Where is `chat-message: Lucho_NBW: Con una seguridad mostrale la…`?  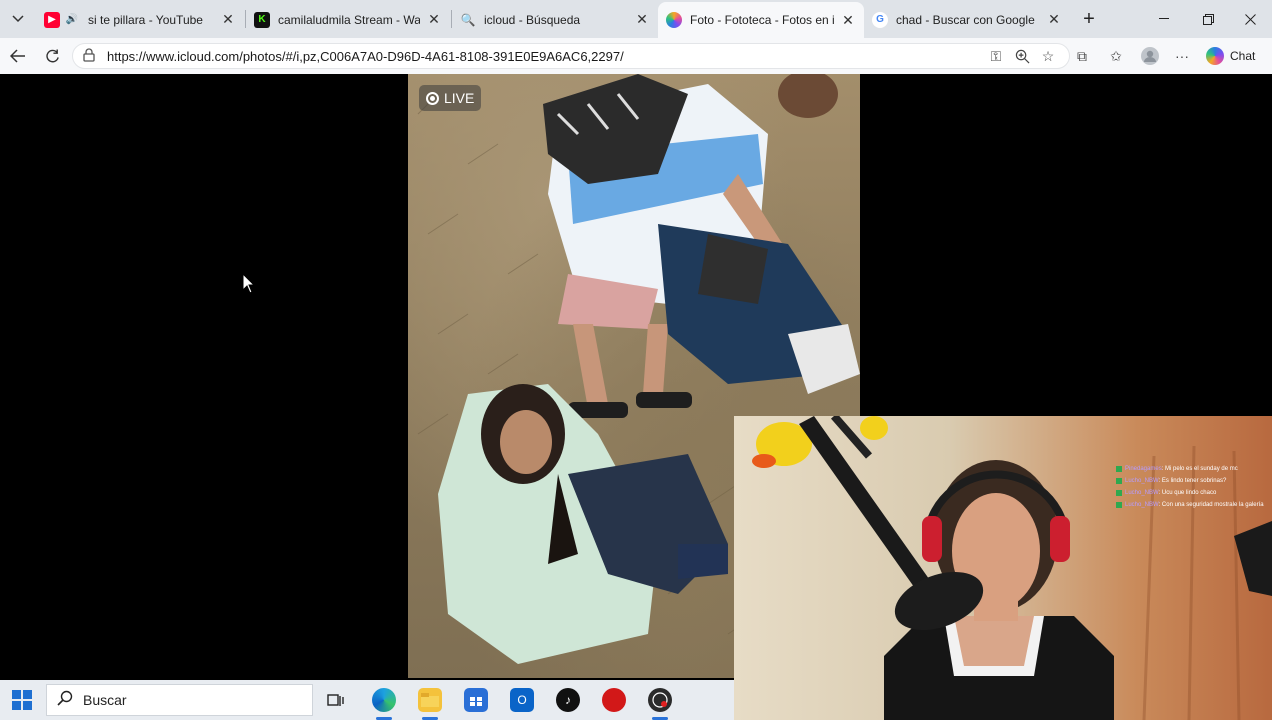
chat-message: Lucho_NBW: Con una seguridad mostrale la… is located at coordinates (1194, 505).